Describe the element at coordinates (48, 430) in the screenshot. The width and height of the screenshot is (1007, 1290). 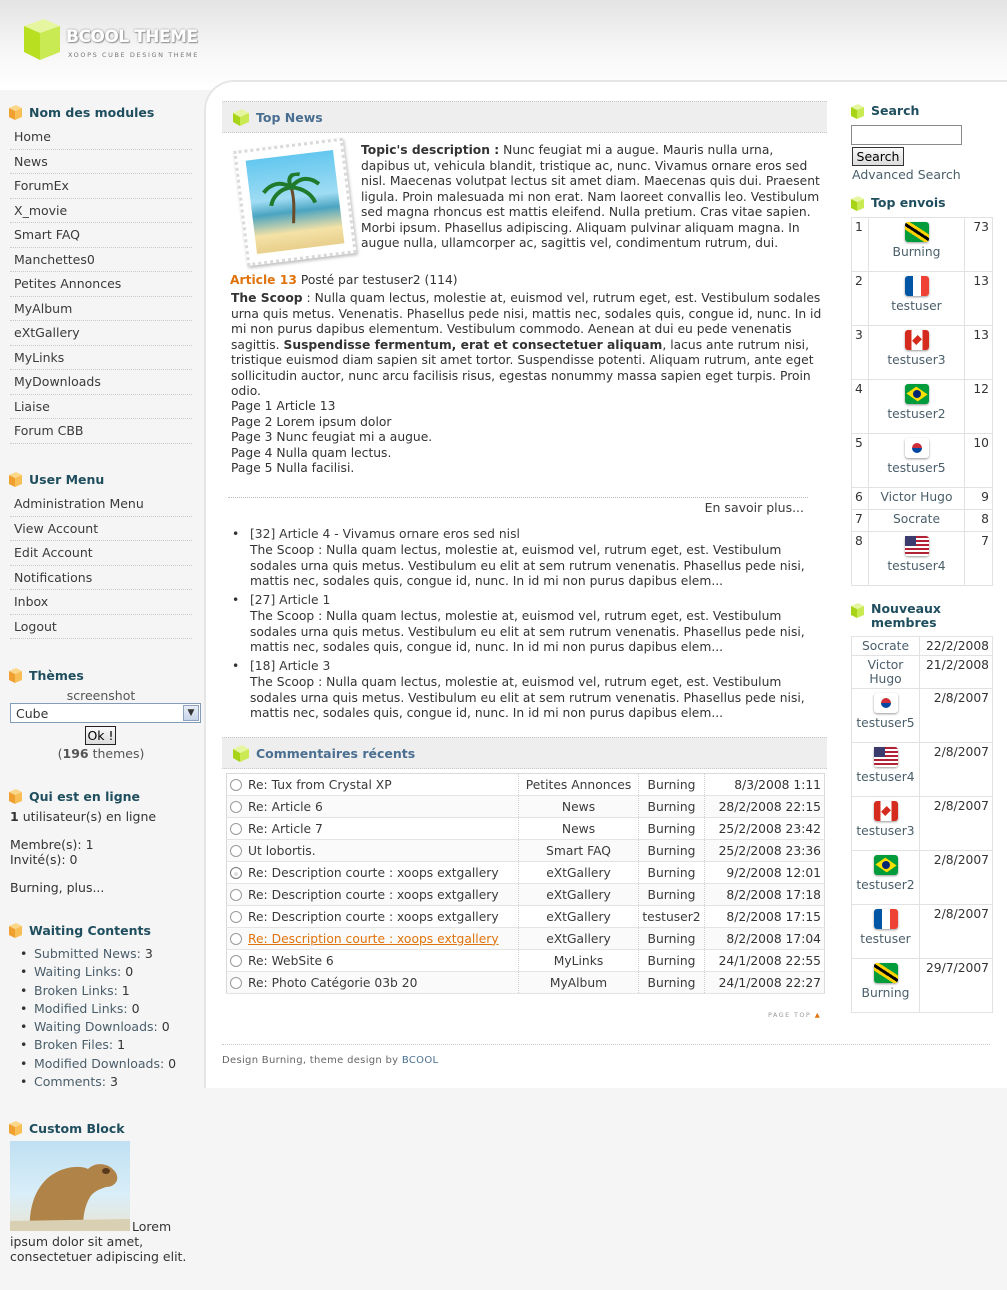
I see `module-link: Forum CBB` at that location.